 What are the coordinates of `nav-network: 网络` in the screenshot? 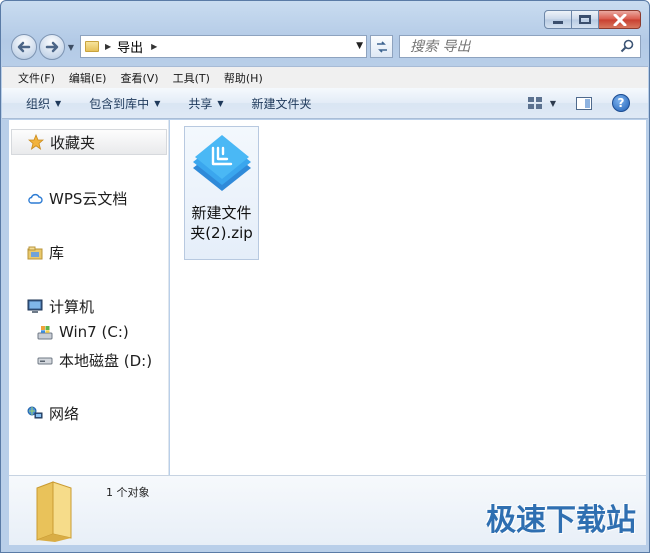 It's located at (53, 413).